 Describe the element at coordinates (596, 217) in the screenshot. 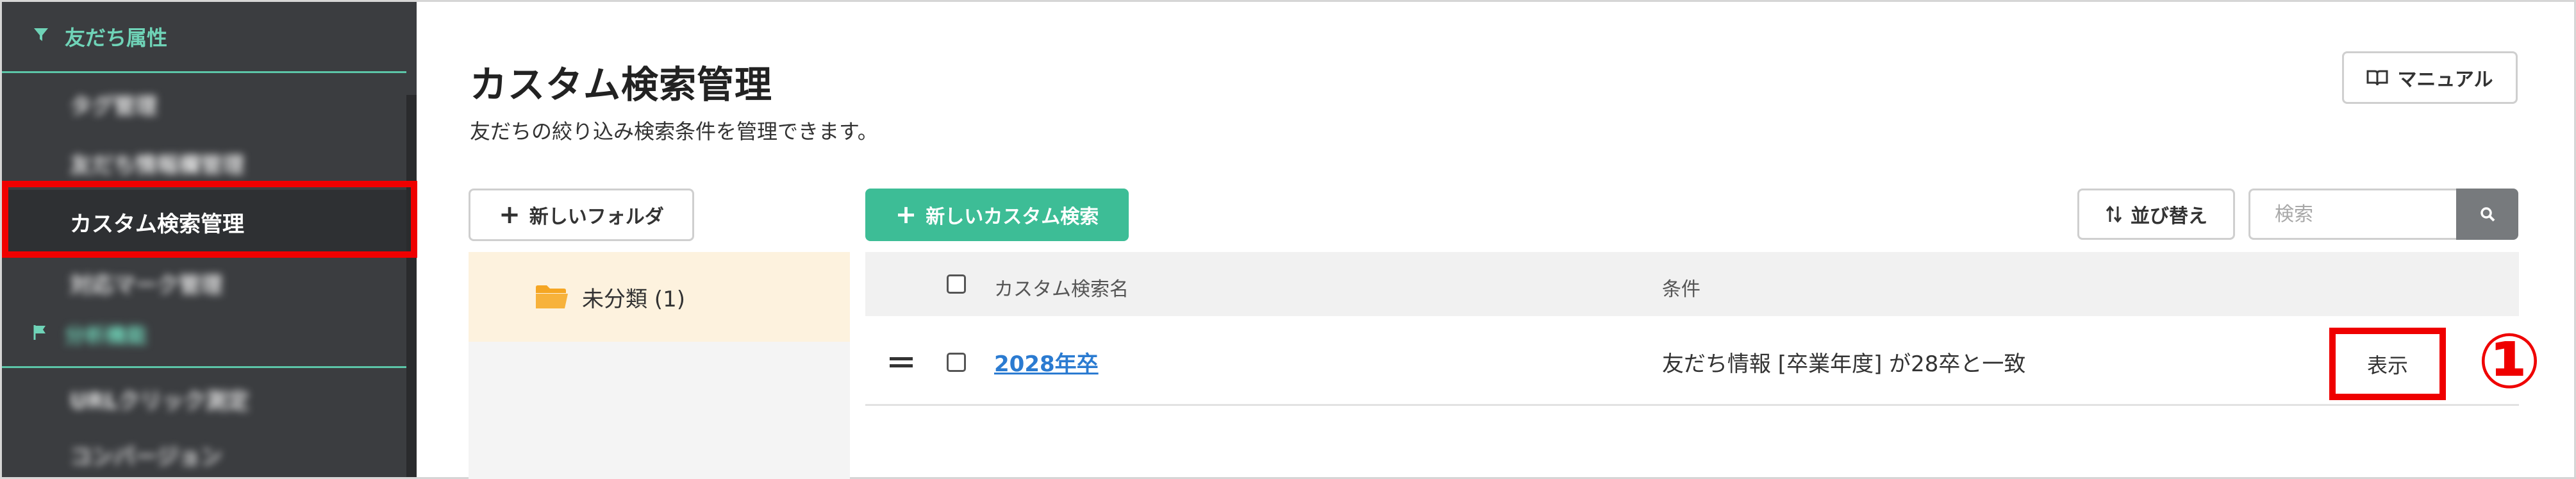

I see `new-folder-label: 新しいフォルダ` at that location.